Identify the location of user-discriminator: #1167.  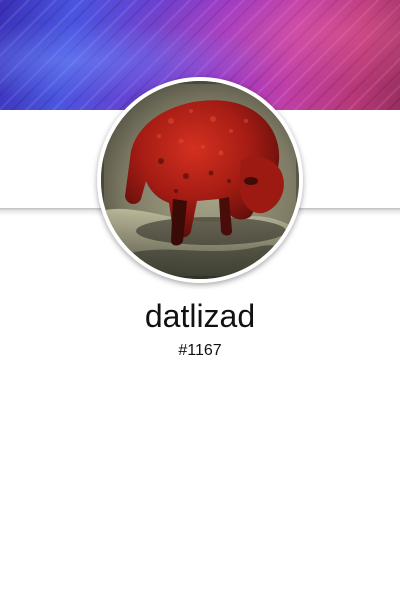
(200, 350).